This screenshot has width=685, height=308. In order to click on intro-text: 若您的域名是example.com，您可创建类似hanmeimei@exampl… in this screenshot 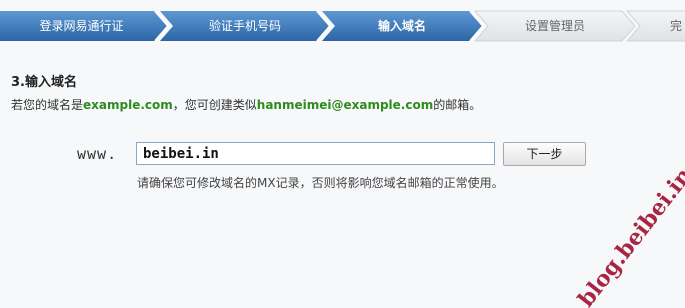, I will do `click(246, 104)`.